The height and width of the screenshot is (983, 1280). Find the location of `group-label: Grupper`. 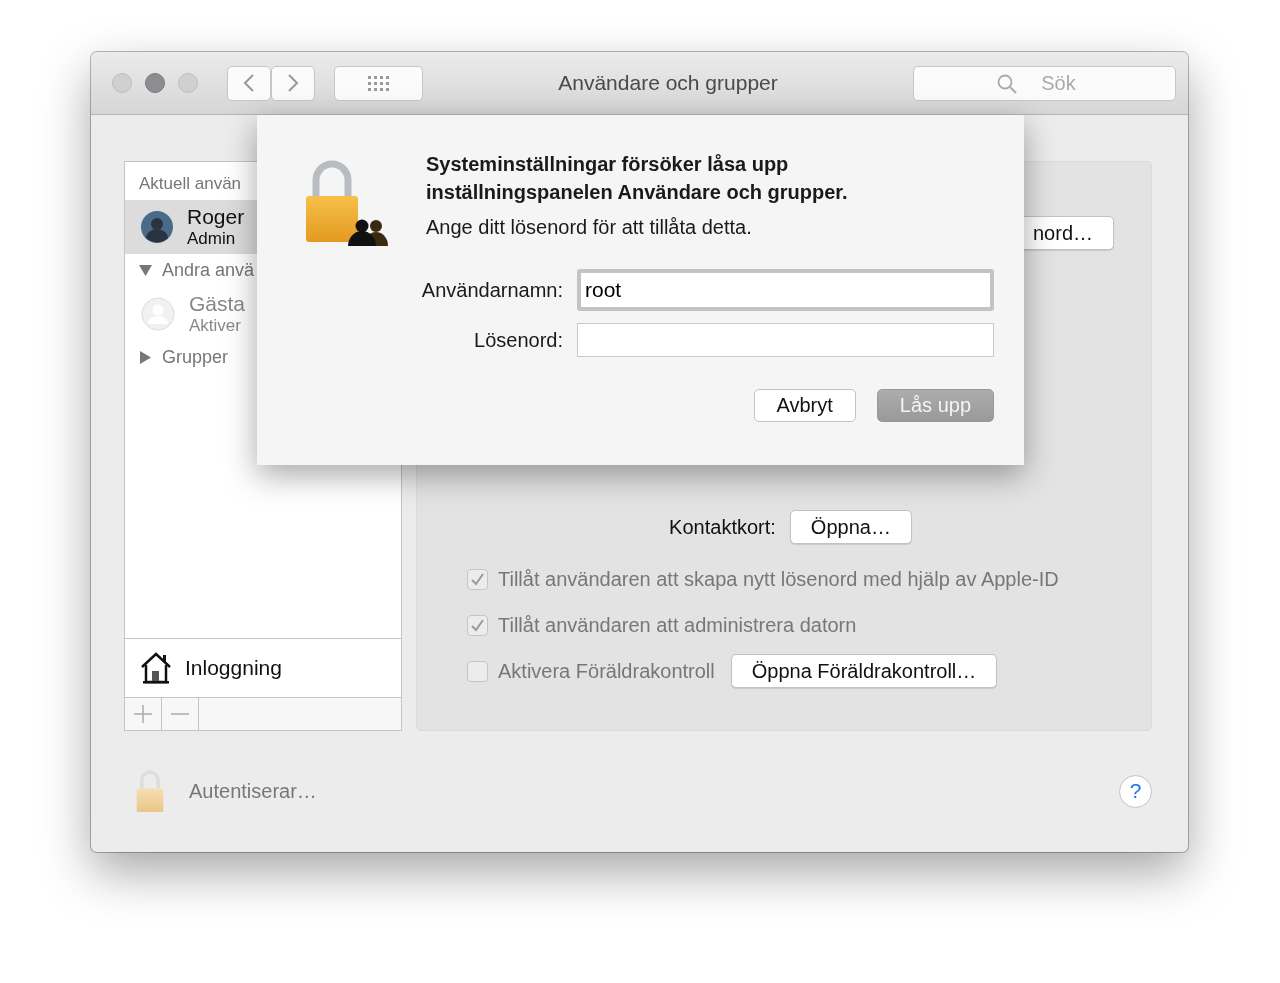

group-label: Grupper is located at coordinates (195, 357).